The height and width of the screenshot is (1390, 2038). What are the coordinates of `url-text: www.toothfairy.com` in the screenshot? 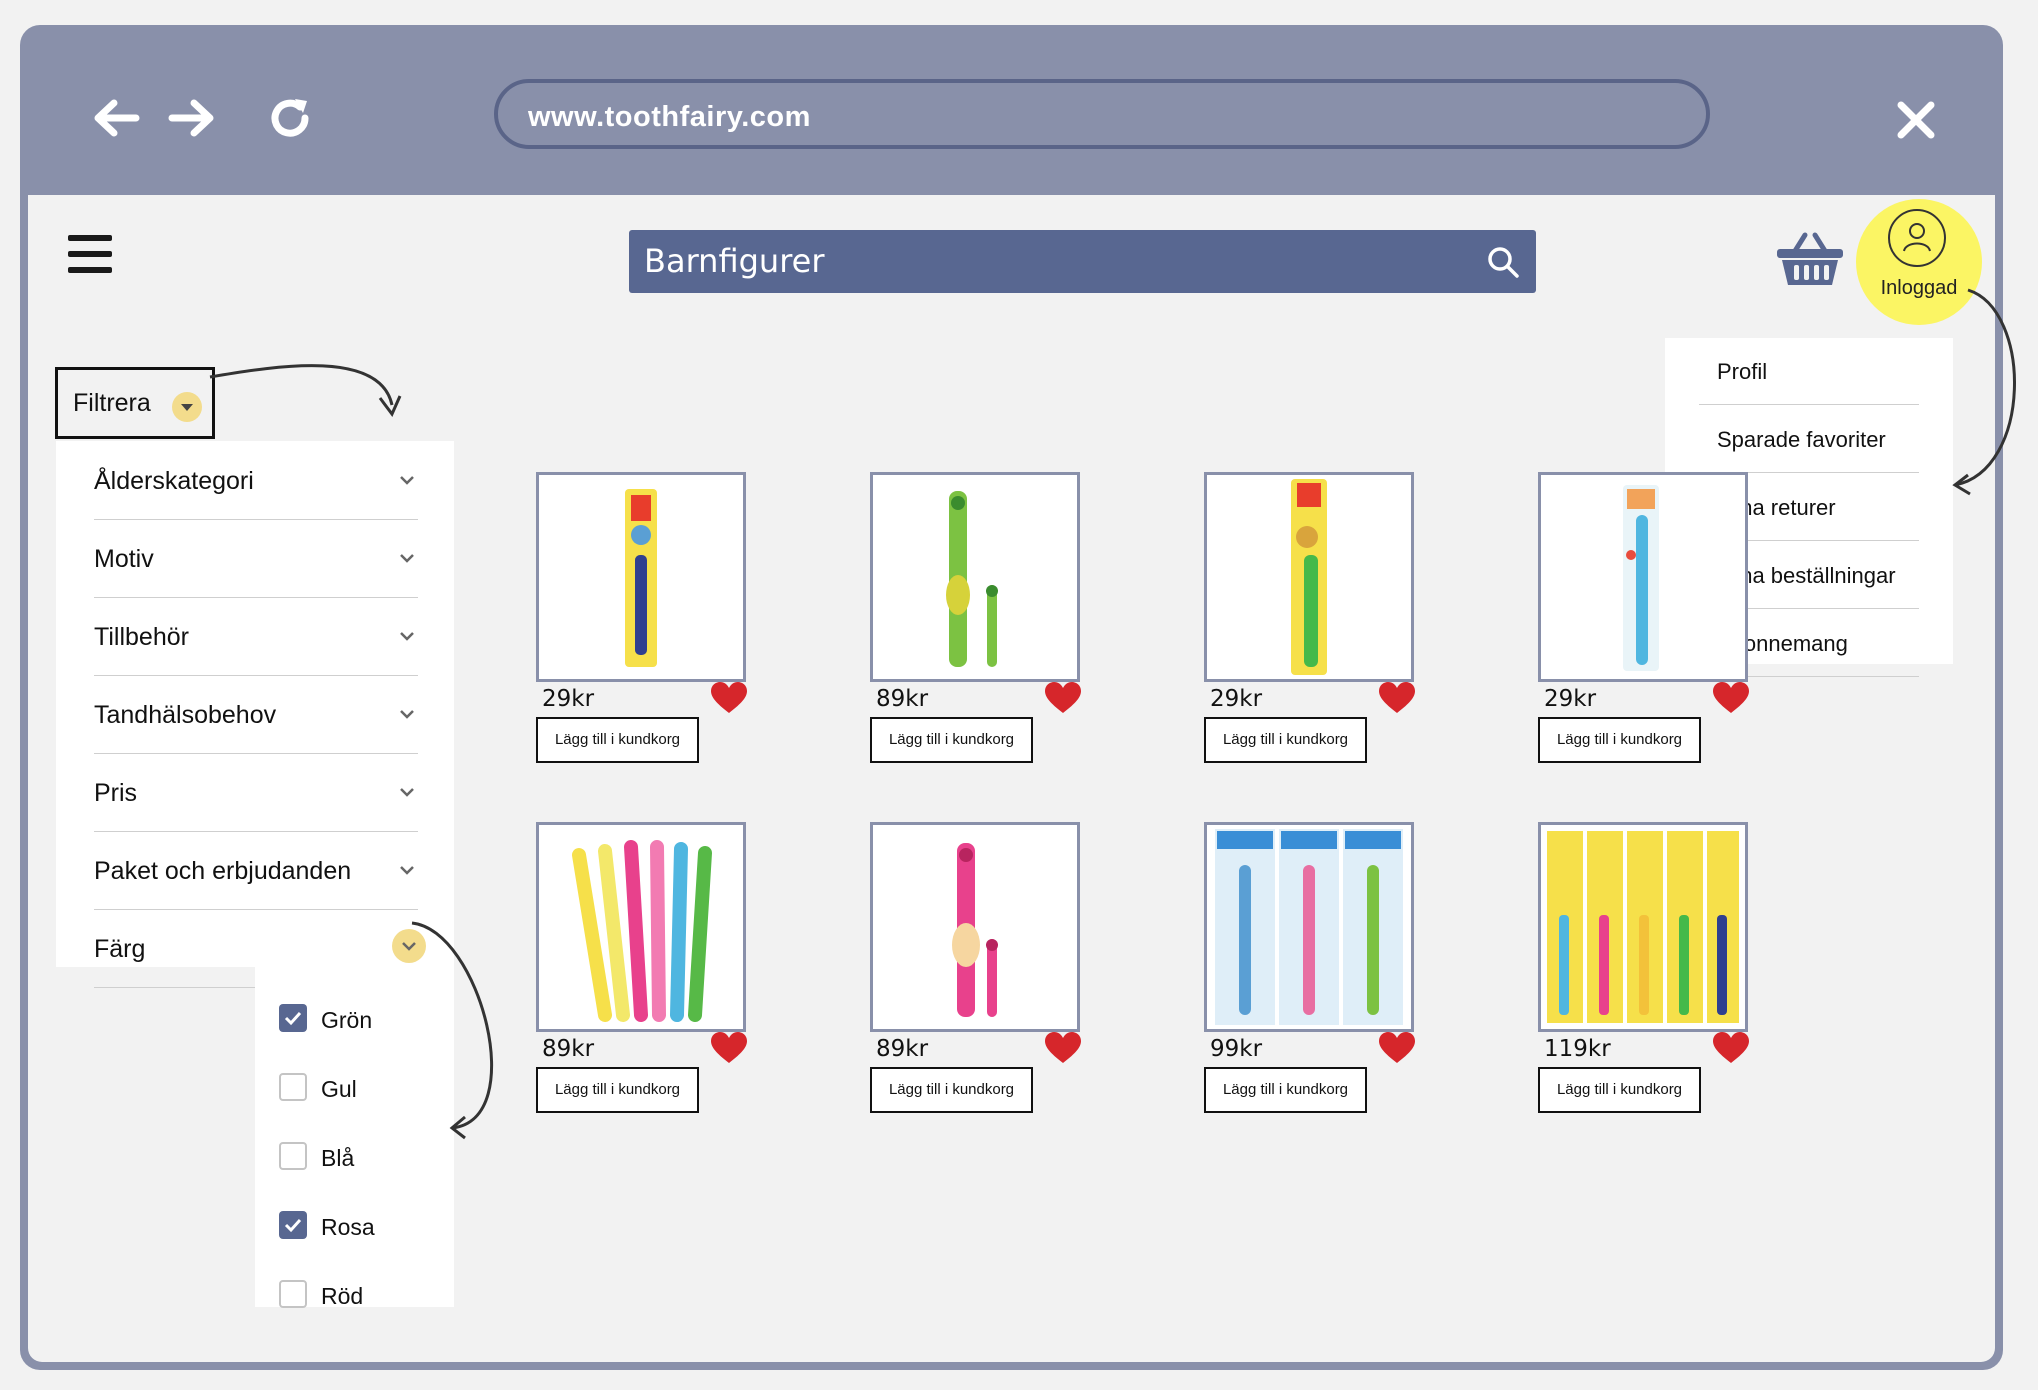 It's located at (669, 117).